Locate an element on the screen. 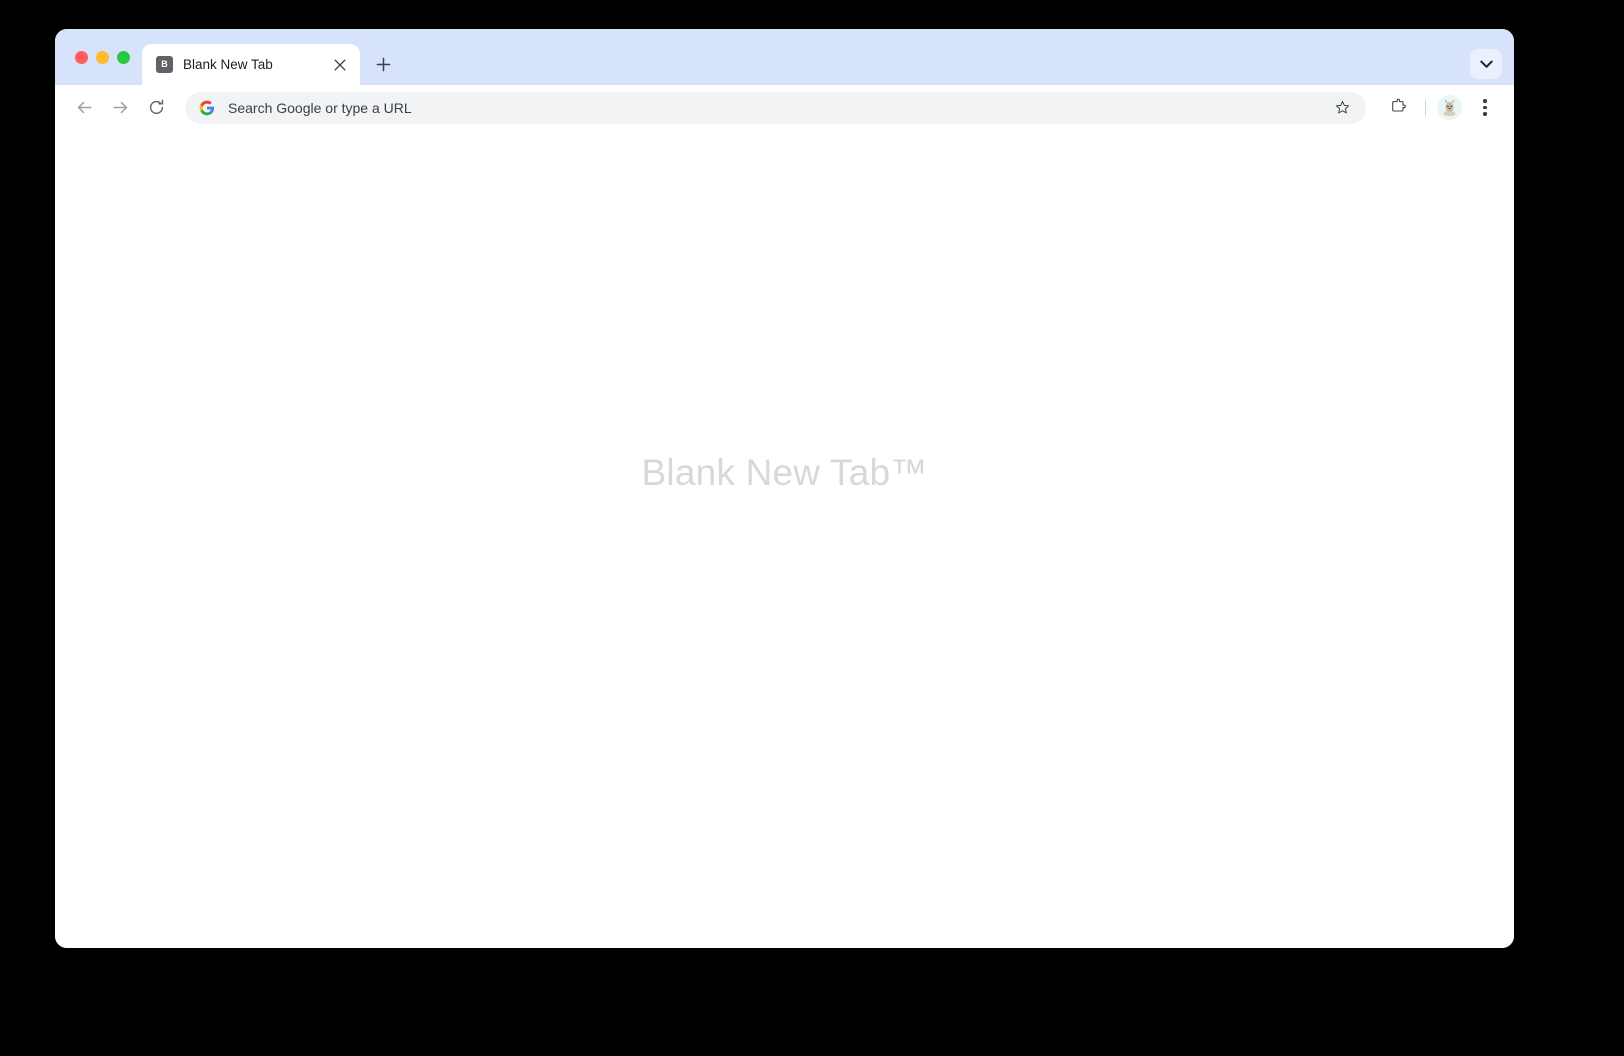 This screenshot has width=1624, height=1056. tab-list: B Blank New Tab is located at coordinates (270, 57).